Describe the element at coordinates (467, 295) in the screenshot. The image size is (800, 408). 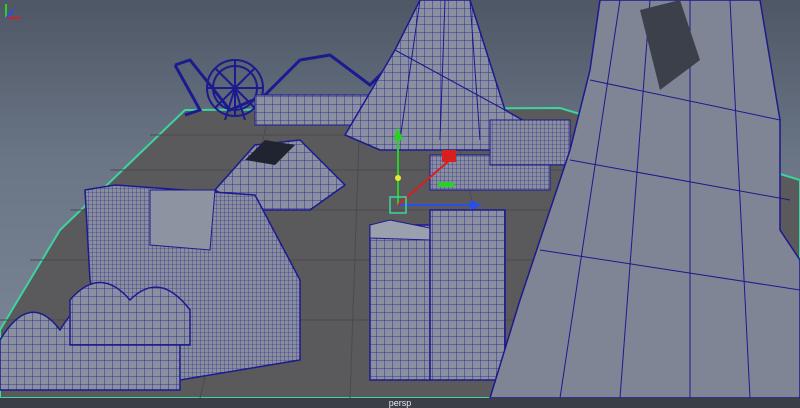
I see `tower-building` at that location.